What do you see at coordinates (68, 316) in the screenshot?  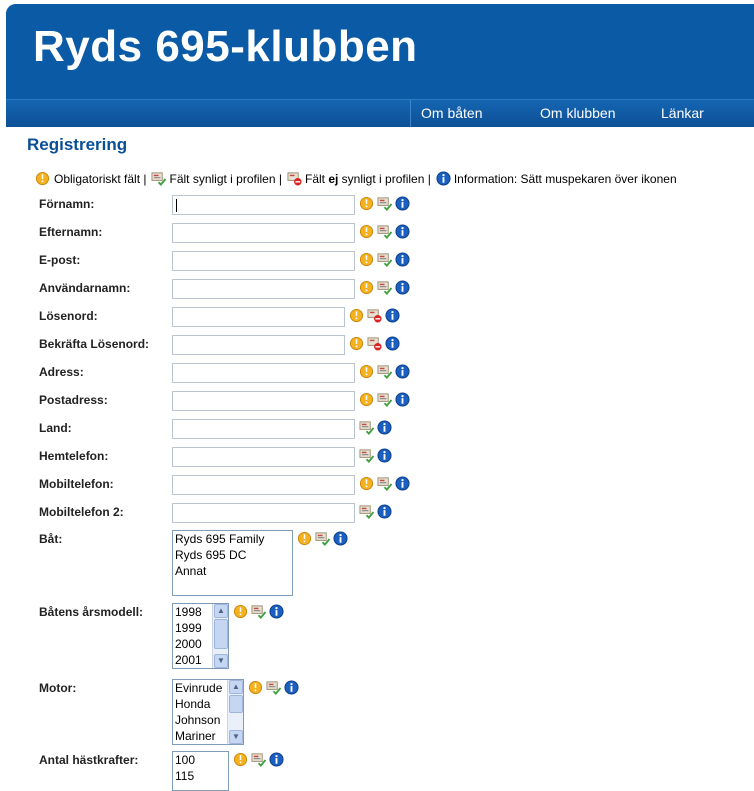 I see `field-label: Lösenord:` at bounding box center [68, 316].